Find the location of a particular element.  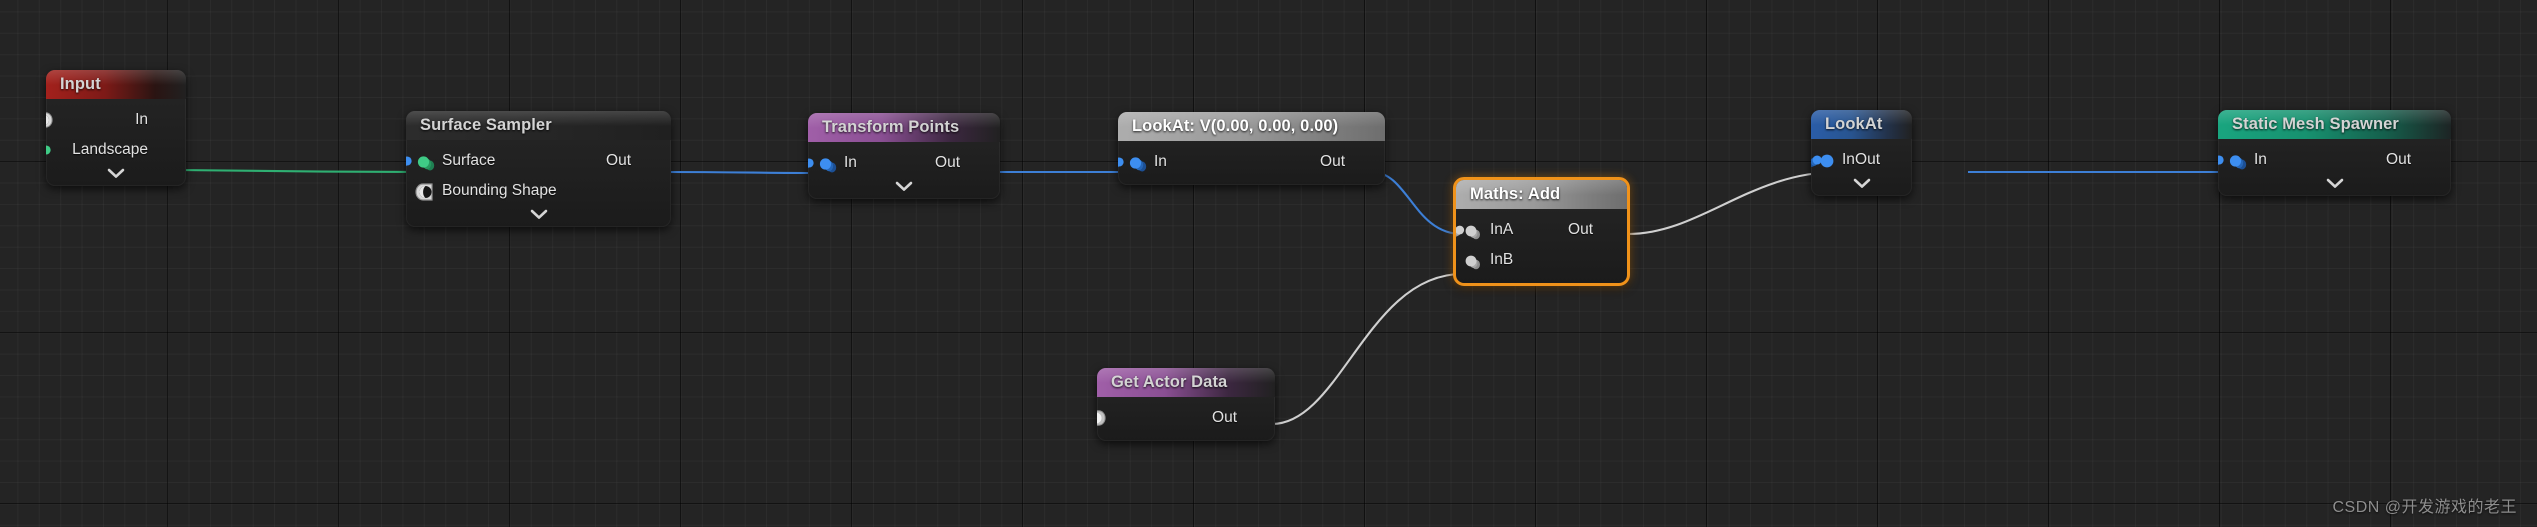

node-maths-add-header: Maths: Add is located at coordinates (1541, 194).